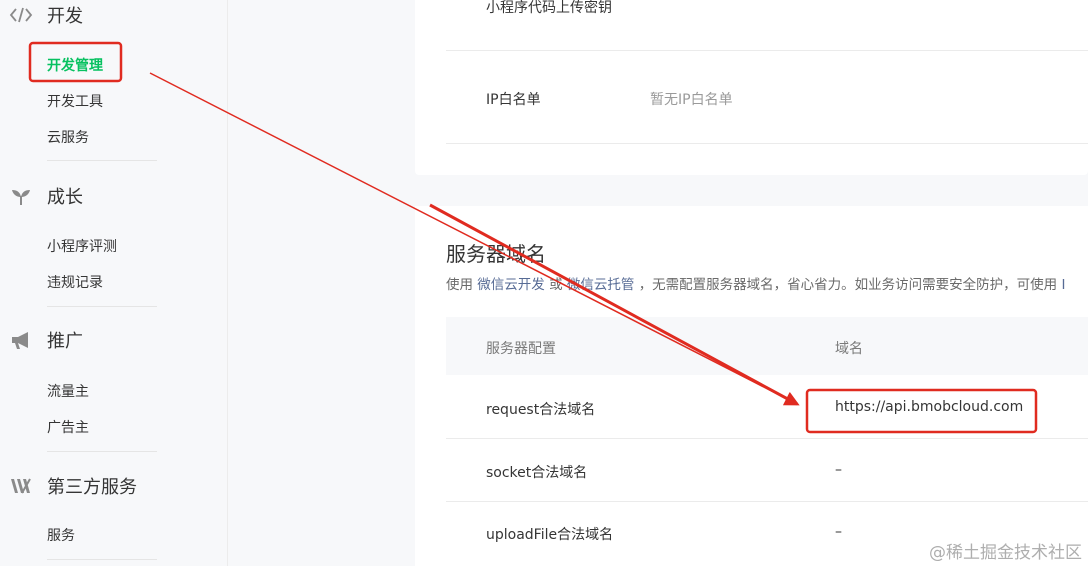 The width and height of the screenshot is (1088, 566). What do you see at coordinates (556, 285) in the screenshot?
I see `desc-or: 或` at bounding box center [556, 285].